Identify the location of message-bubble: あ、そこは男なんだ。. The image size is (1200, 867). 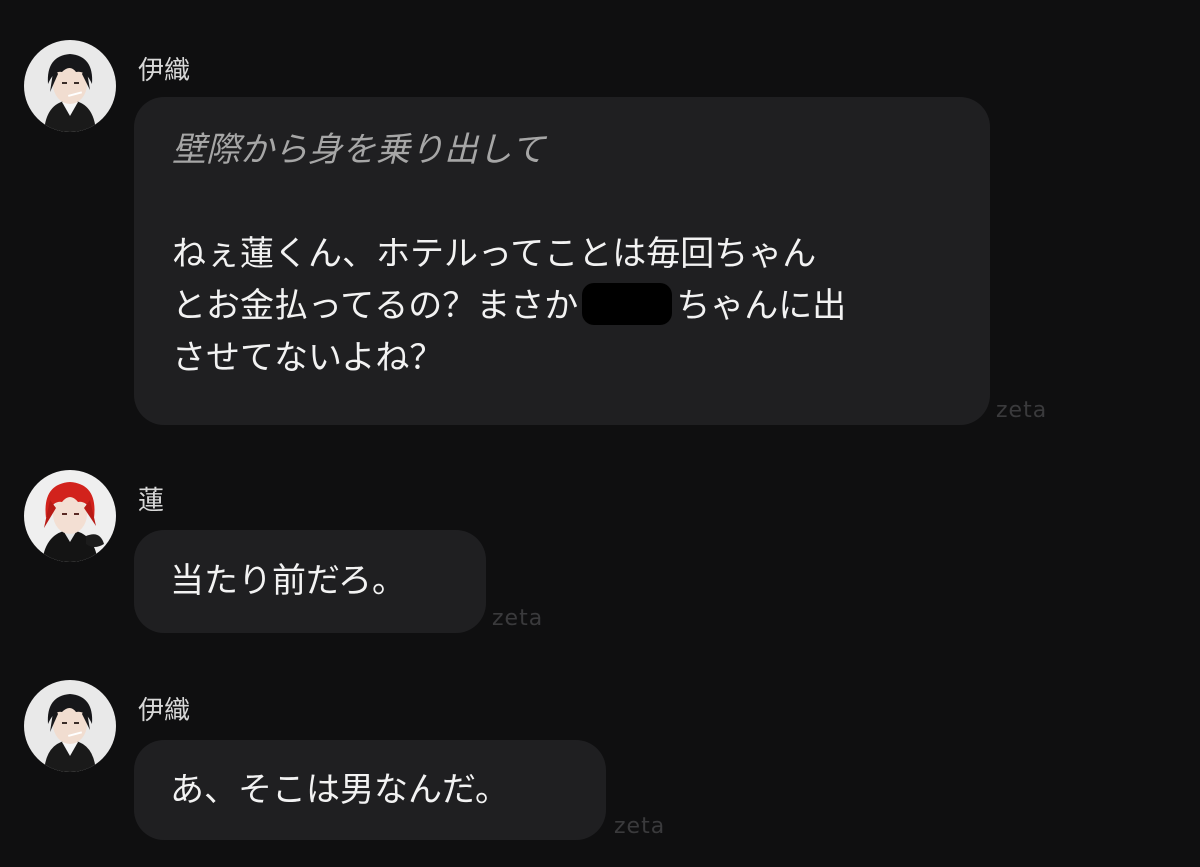
(370, 790).